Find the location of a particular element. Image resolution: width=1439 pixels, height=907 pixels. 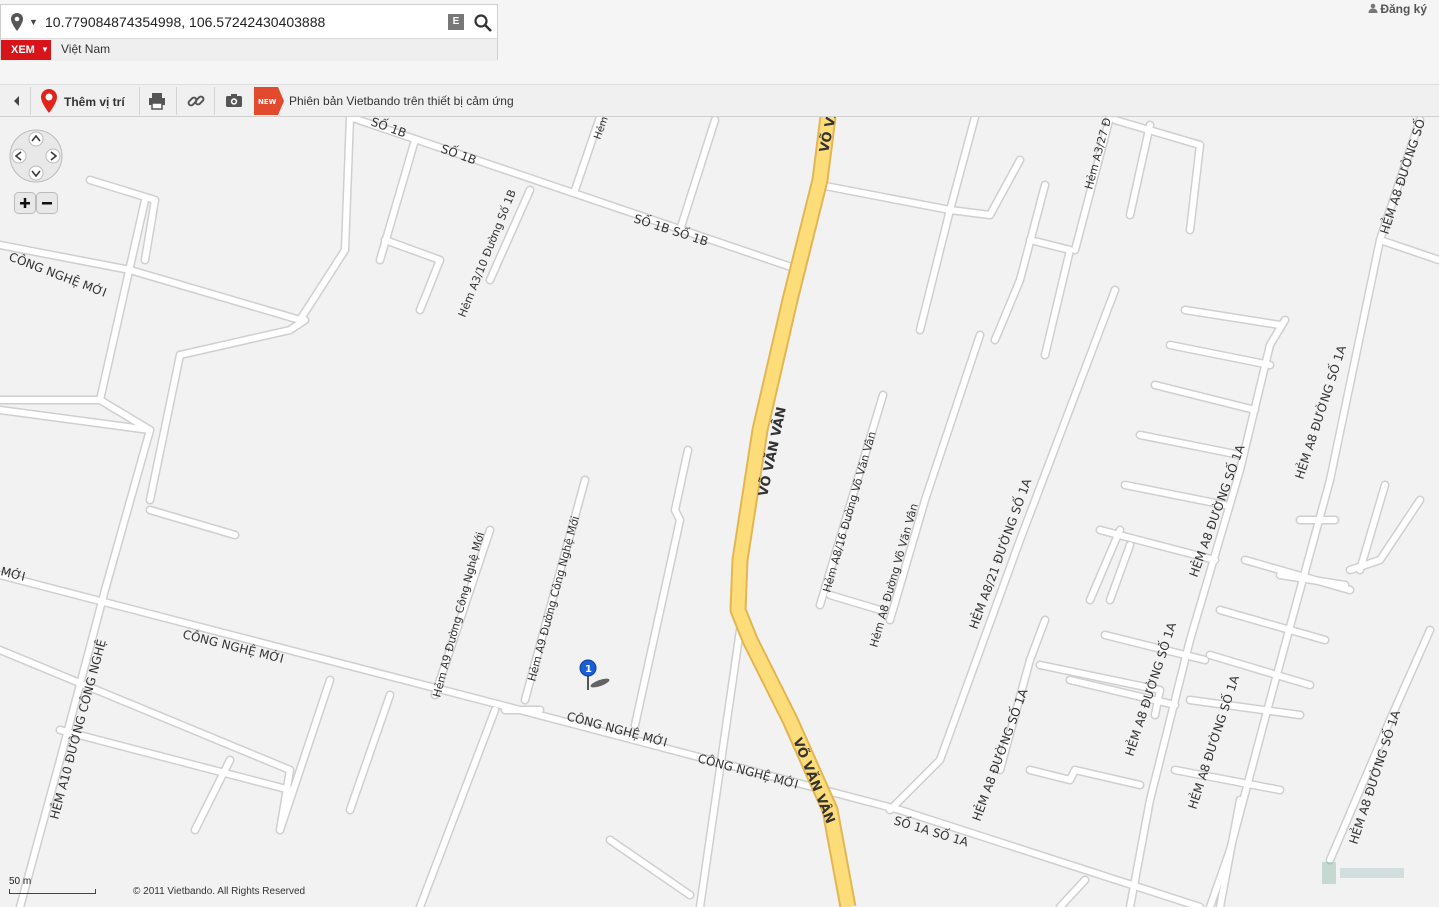

search-box: ▼ E XEM ▼ Việt Nam is located at coordinates (249, 32).